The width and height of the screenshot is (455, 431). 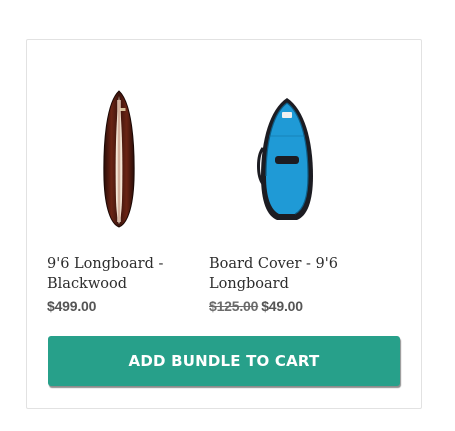 What do you see at coordinates (289, 264) in the screenshot?
I see `product-title-line: Board Cover - 9'6` at bounding box center [289, 264].